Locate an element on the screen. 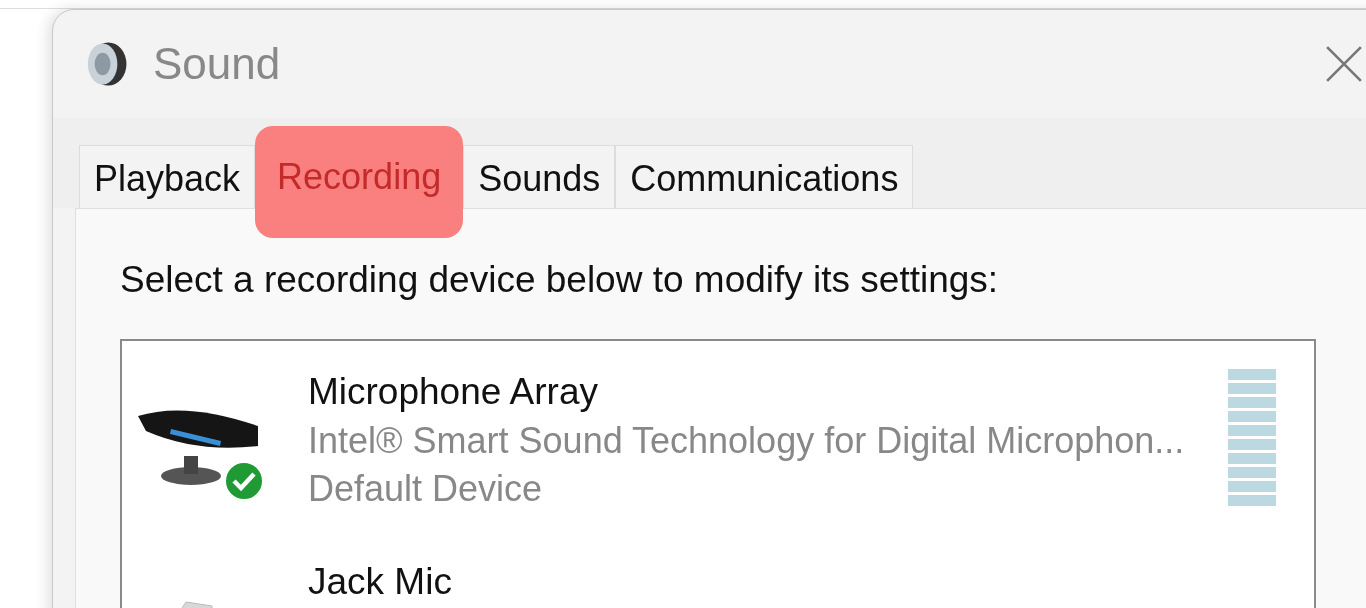  tab: Sounds is located at coordinates (539, 176).